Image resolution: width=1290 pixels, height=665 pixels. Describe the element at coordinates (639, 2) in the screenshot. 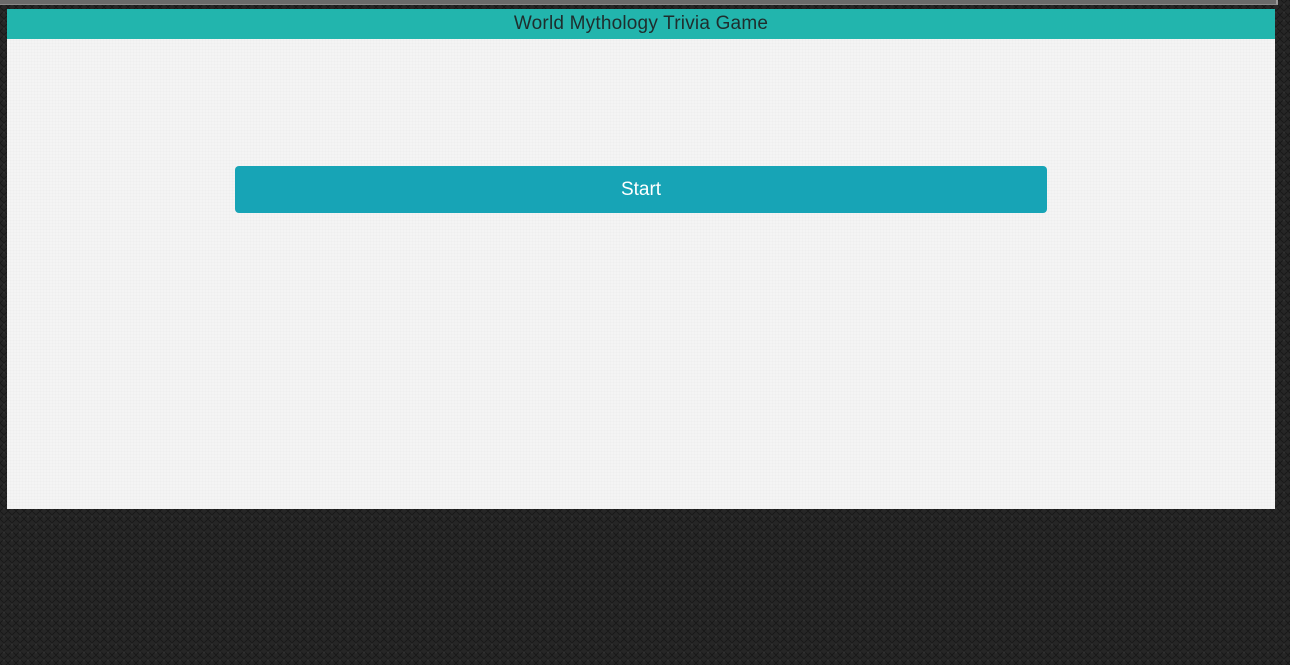

I see `top-window-edge` at that location.